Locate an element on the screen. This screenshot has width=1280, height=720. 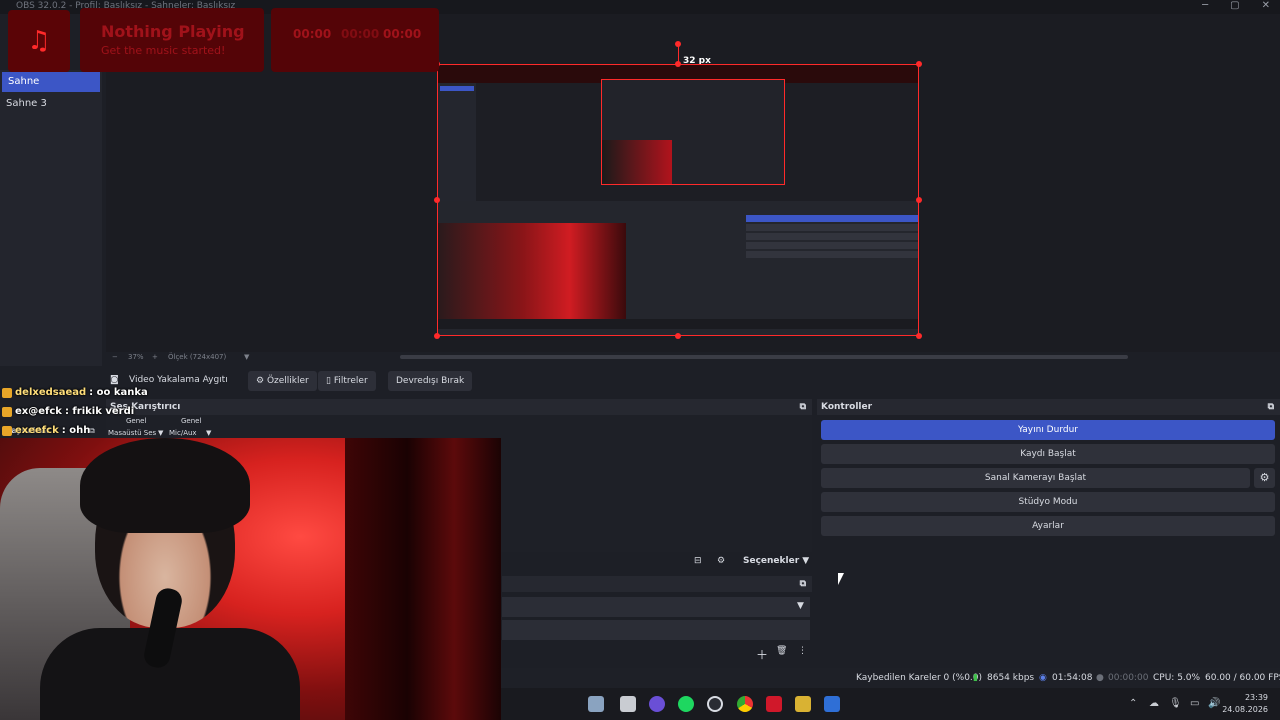
bitrate: 8654 kbps is located at coordinates (1011, 678).